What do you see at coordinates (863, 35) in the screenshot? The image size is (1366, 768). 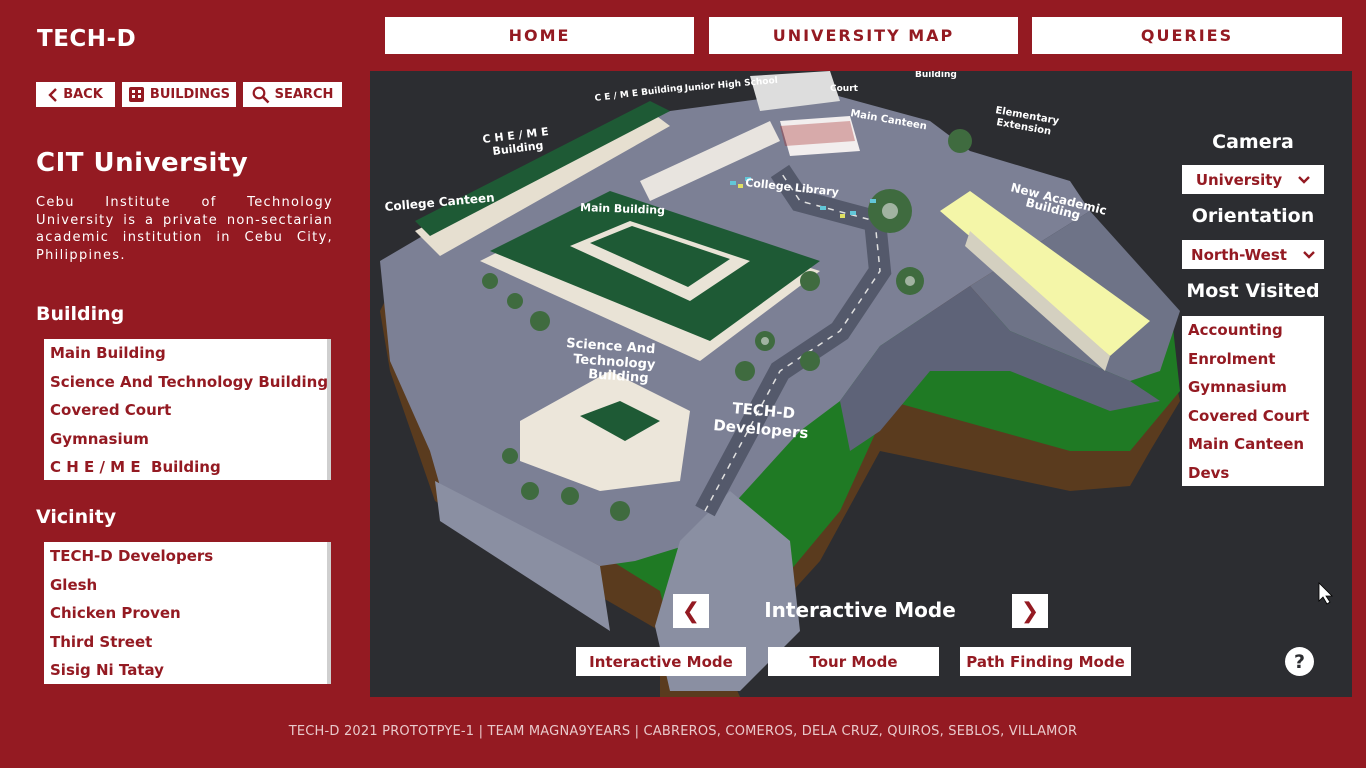 I see `nav-university-map-button: UNIVERSITY MAP` at bounding box center [863, 35].